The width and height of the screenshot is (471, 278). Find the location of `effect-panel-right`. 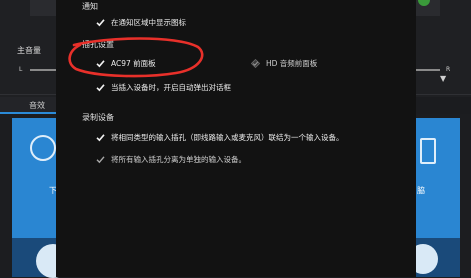

effect-panel-right is located at coordinates (438, 178).